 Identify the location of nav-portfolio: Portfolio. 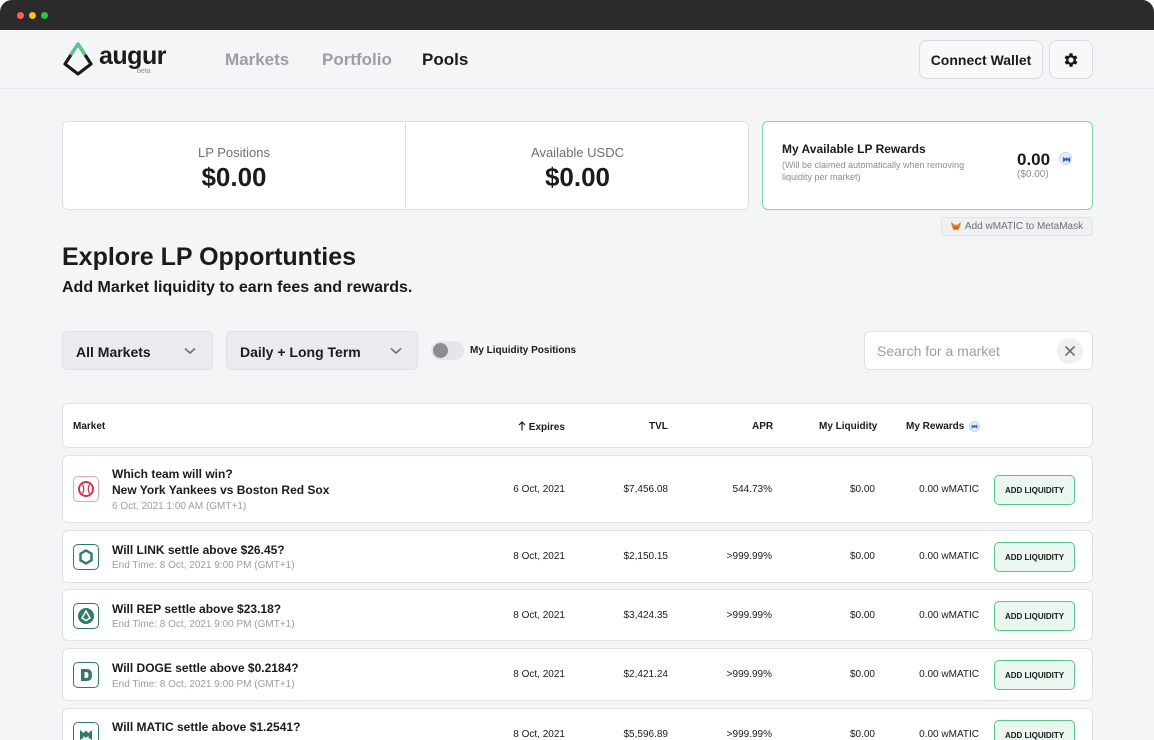
(357, 60).